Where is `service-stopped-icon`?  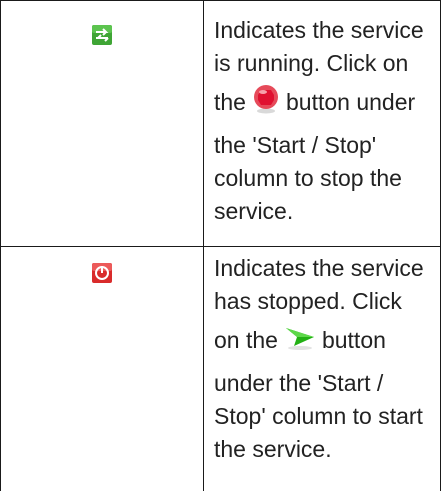
service-stopped-icon is located at coordinates (101, 273).